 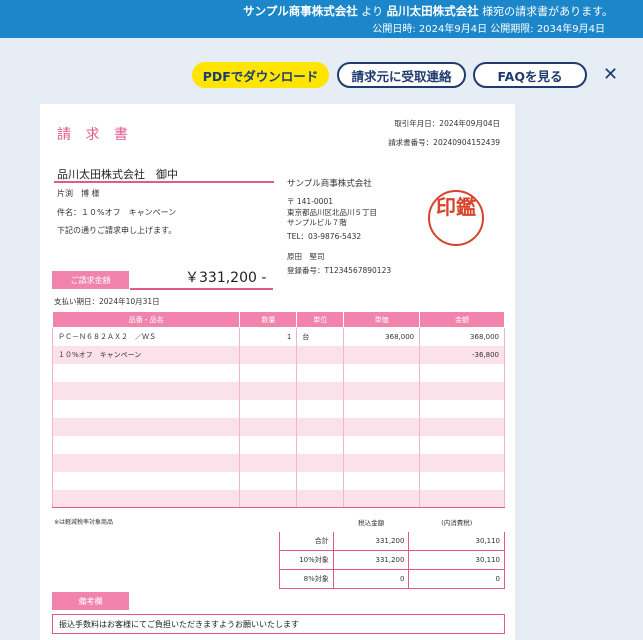 I want to click on summary-row: 合計 331,200 30,110, so click(x=392, y=541).